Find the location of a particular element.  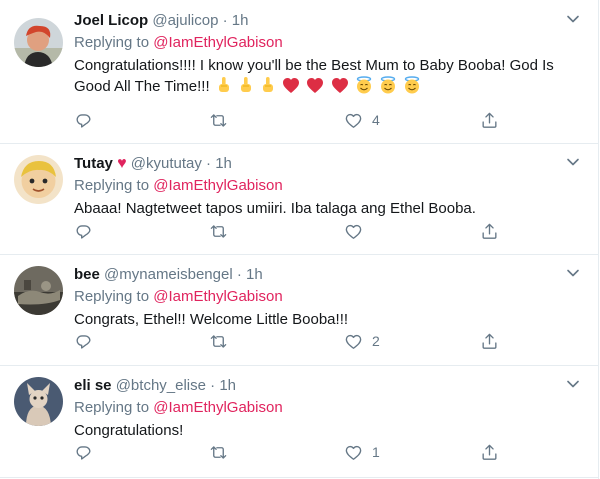

action-bar: 1 is located at coordinates (289, 452).